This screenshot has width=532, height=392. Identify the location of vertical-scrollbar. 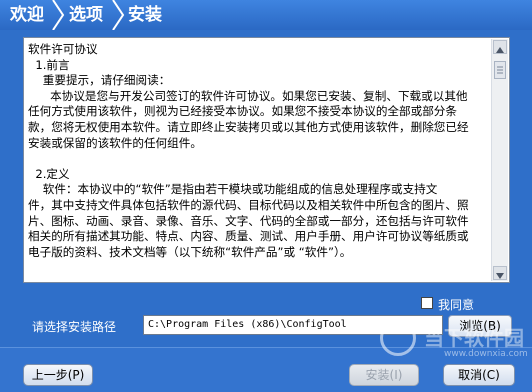
(499, 160).